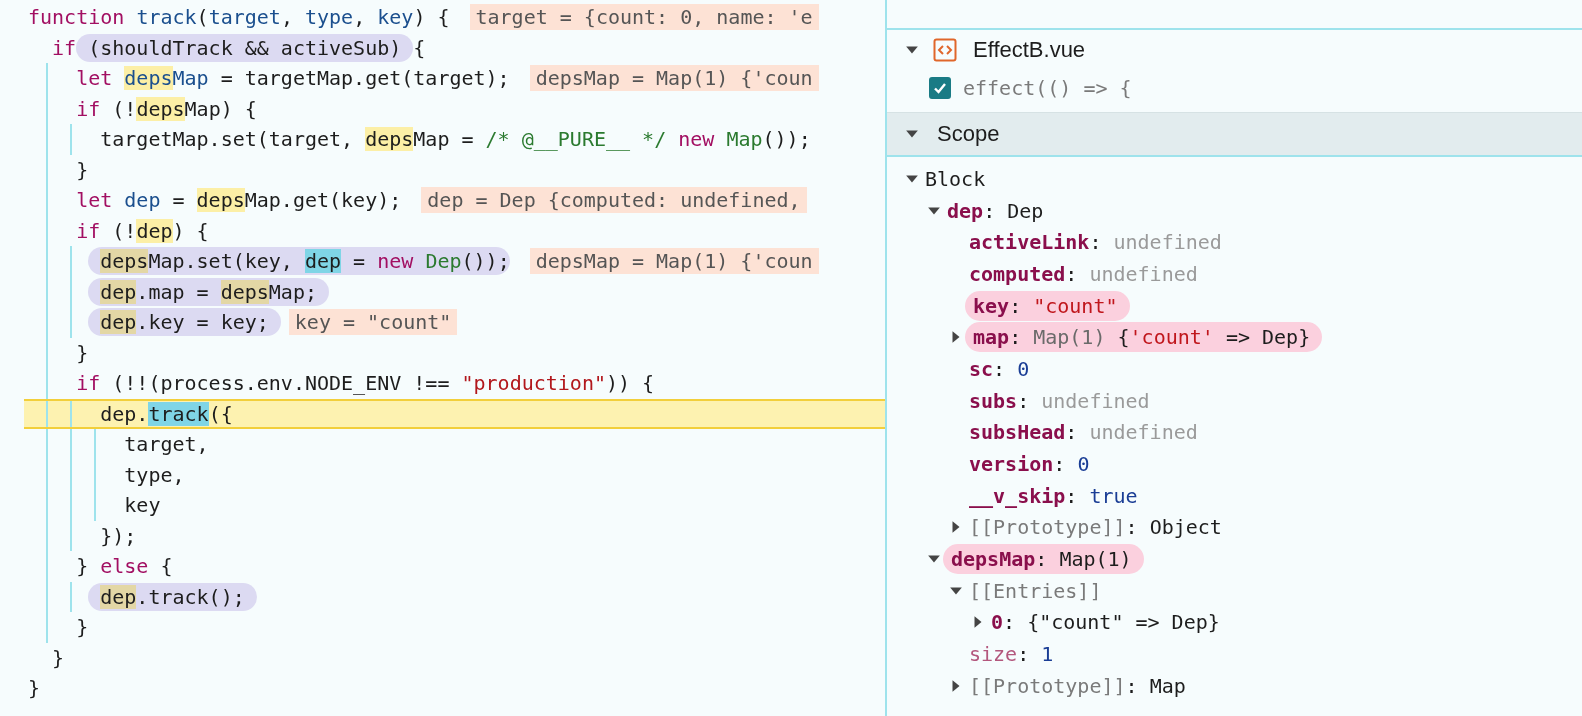 The height and width of the screenshot is (716, 1582). I want to click on scope-entry: computed: undefined, so click(1083, 273).